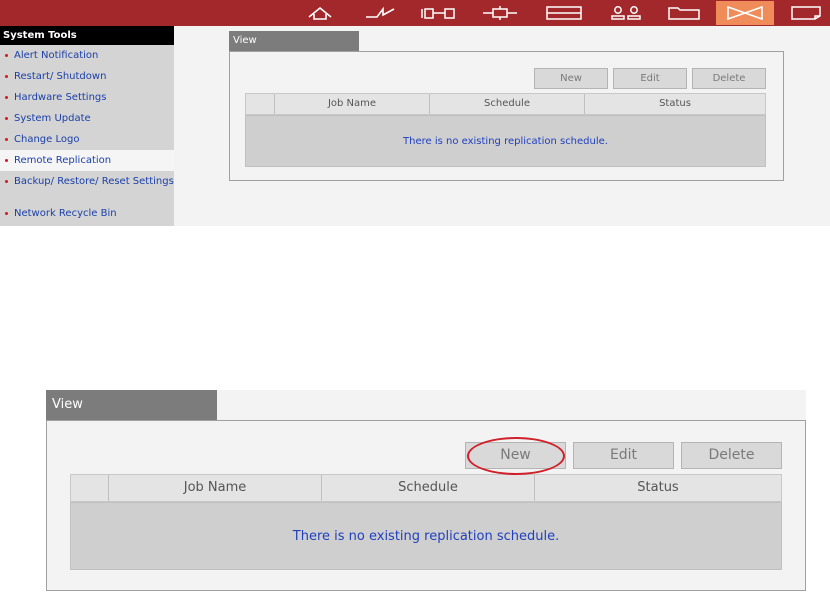 The width and height of the screenshot is (830, 592). What do you see at coordinates (564, 13) in the screenshot?
I see `storage-icon` at bounding box center [564, 13].